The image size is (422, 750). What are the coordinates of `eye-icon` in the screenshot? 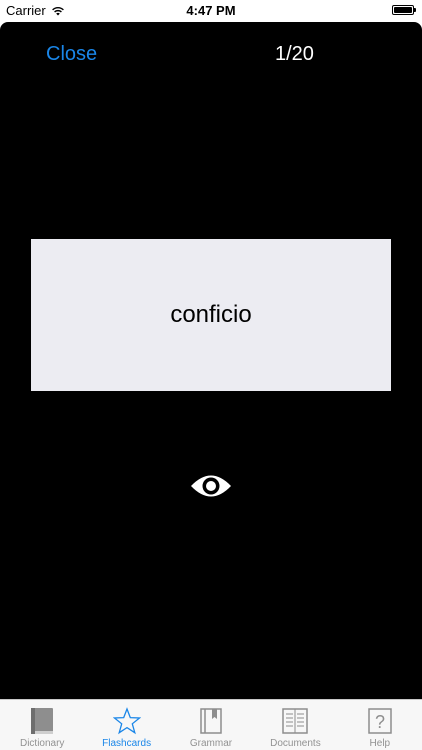 It's located at (211, 486).